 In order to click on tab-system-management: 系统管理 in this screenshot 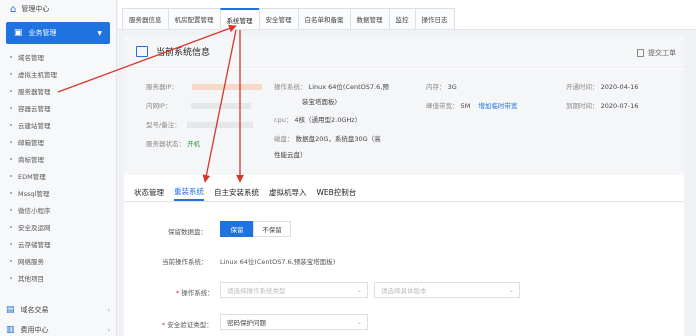, I will do `click(239, 18)`.